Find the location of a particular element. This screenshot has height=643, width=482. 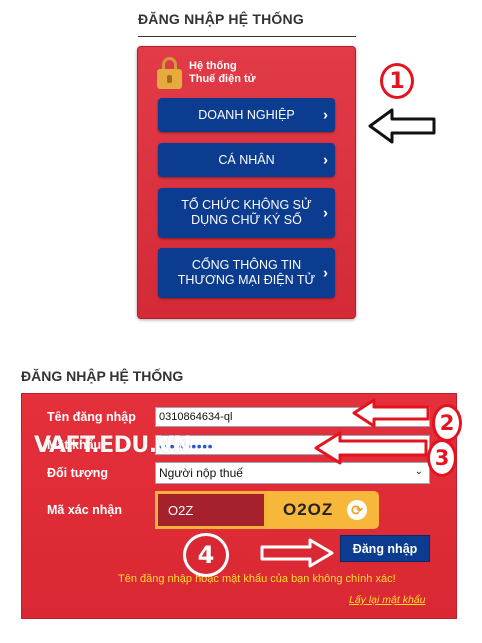

annotation-number-1: 1 is located at coordinates (397, 81).